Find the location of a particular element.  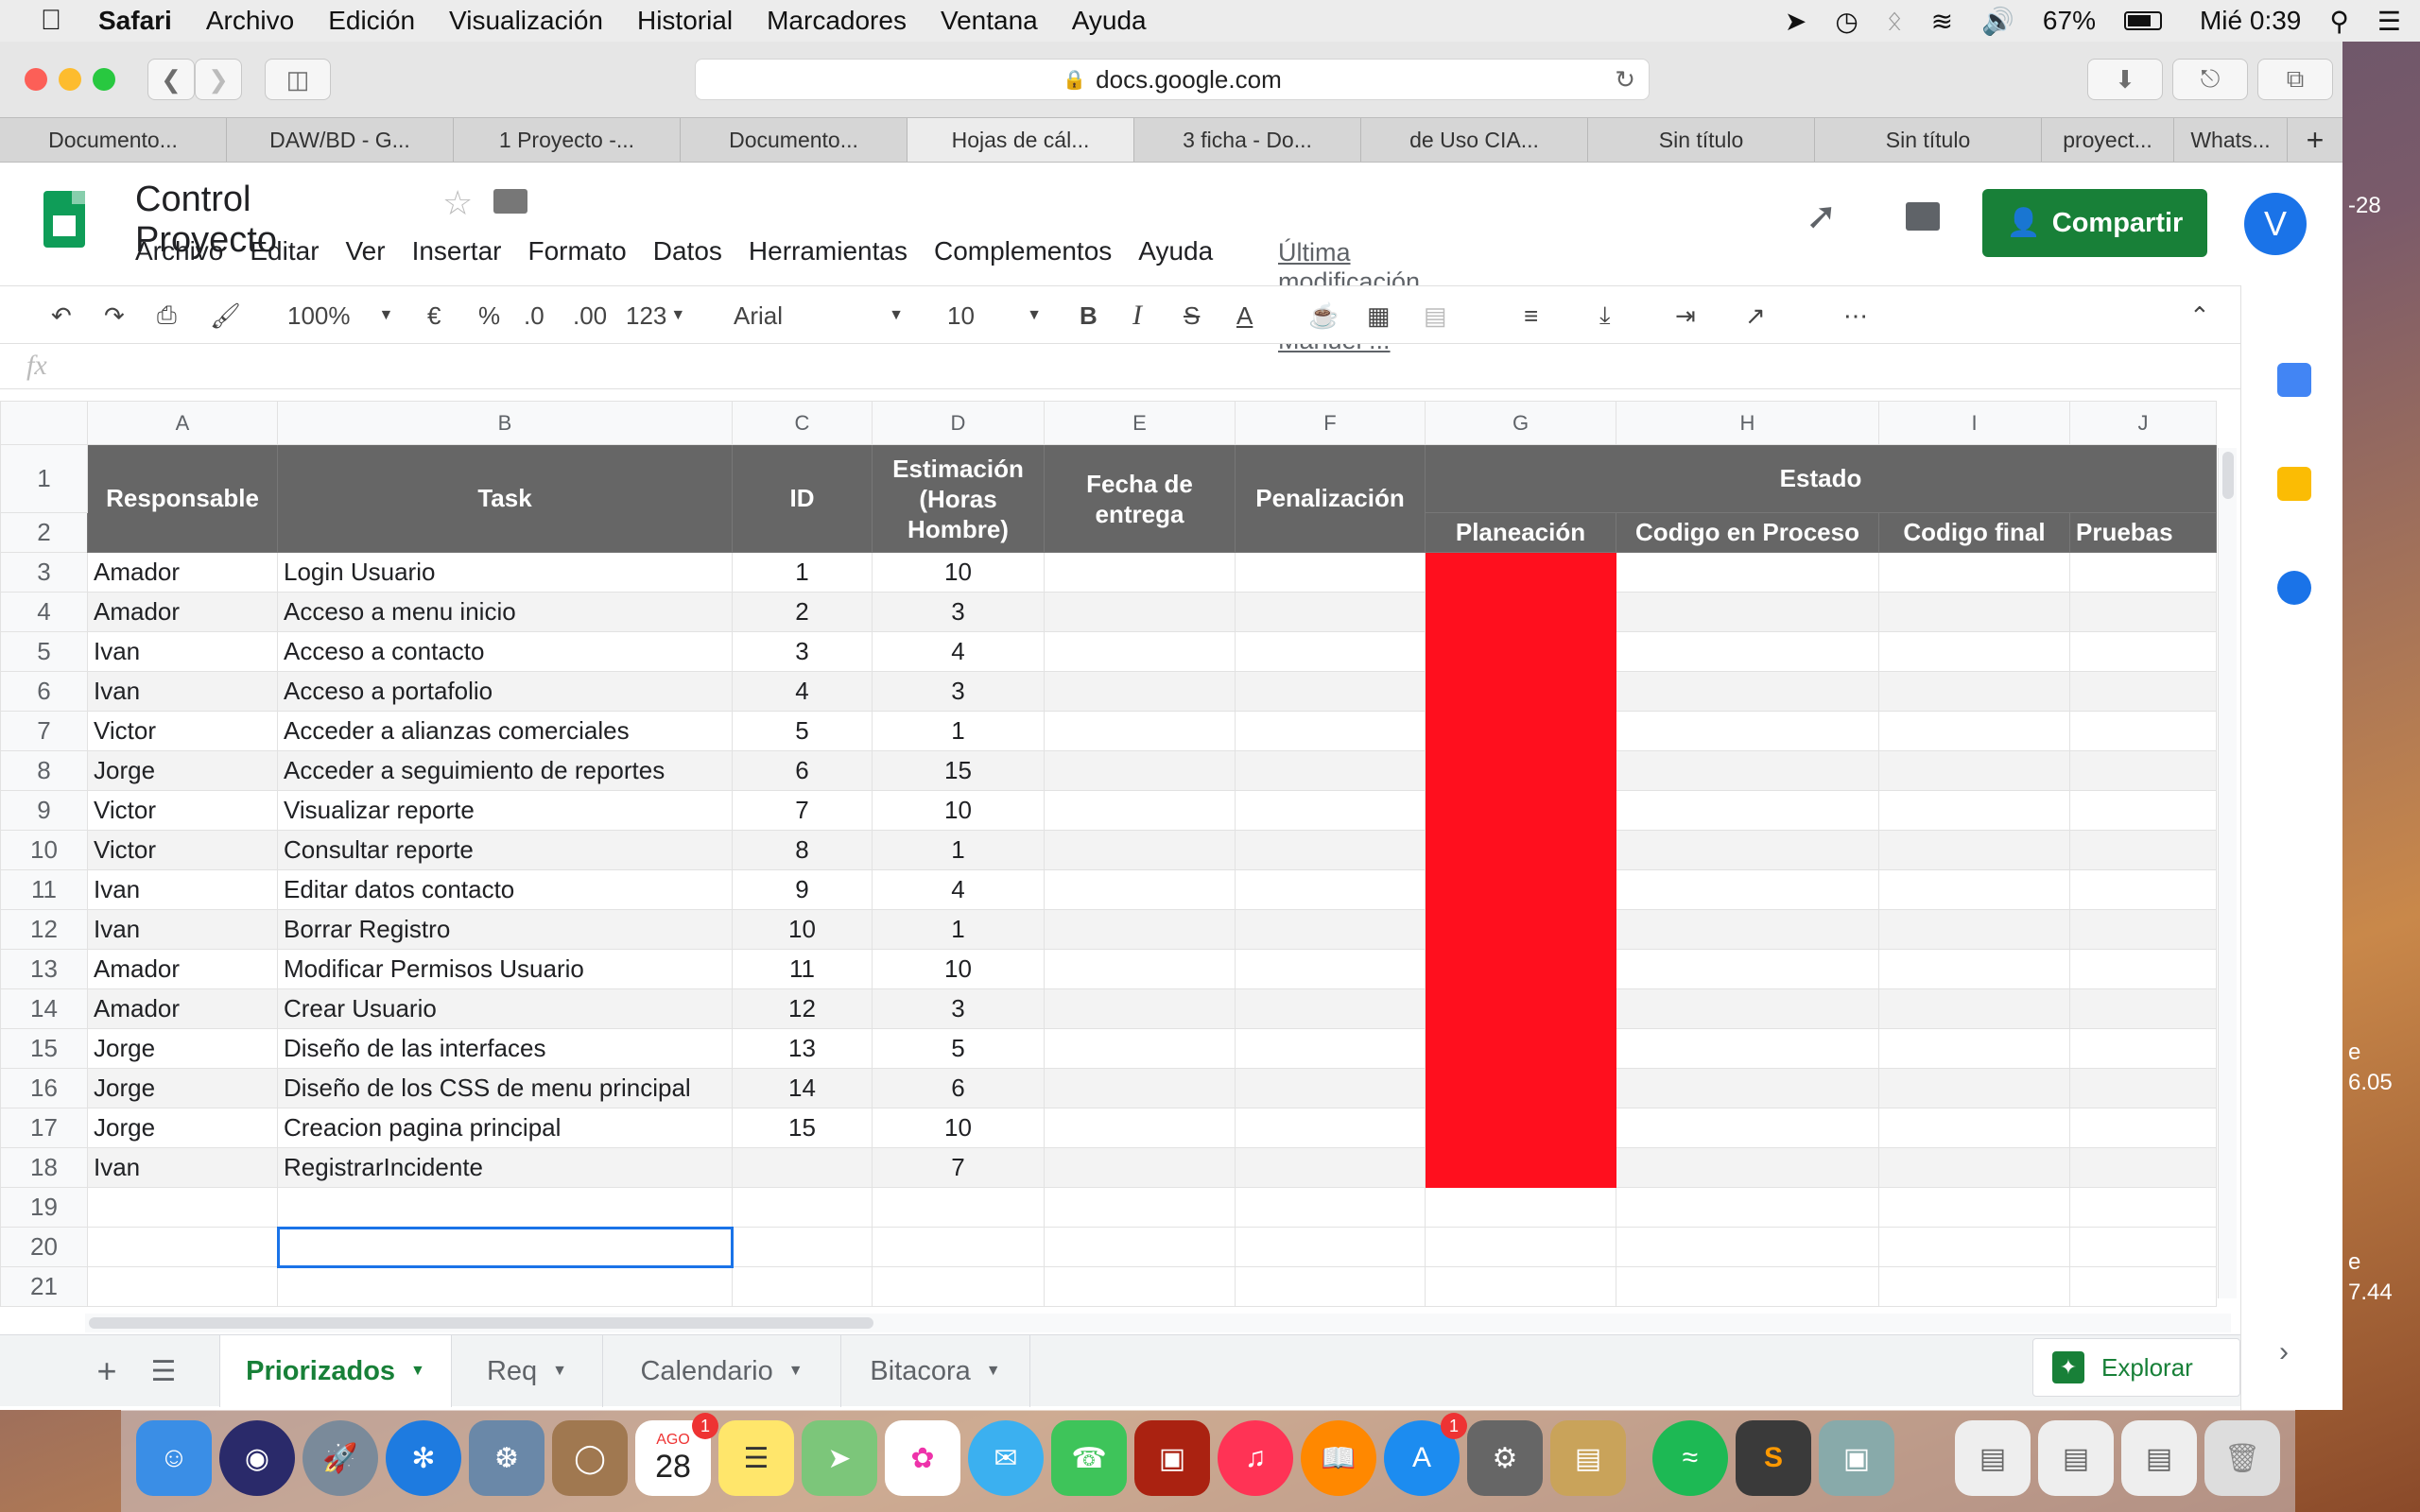

itunes-icon: ♫ is located at coordinates (1255, 1458).